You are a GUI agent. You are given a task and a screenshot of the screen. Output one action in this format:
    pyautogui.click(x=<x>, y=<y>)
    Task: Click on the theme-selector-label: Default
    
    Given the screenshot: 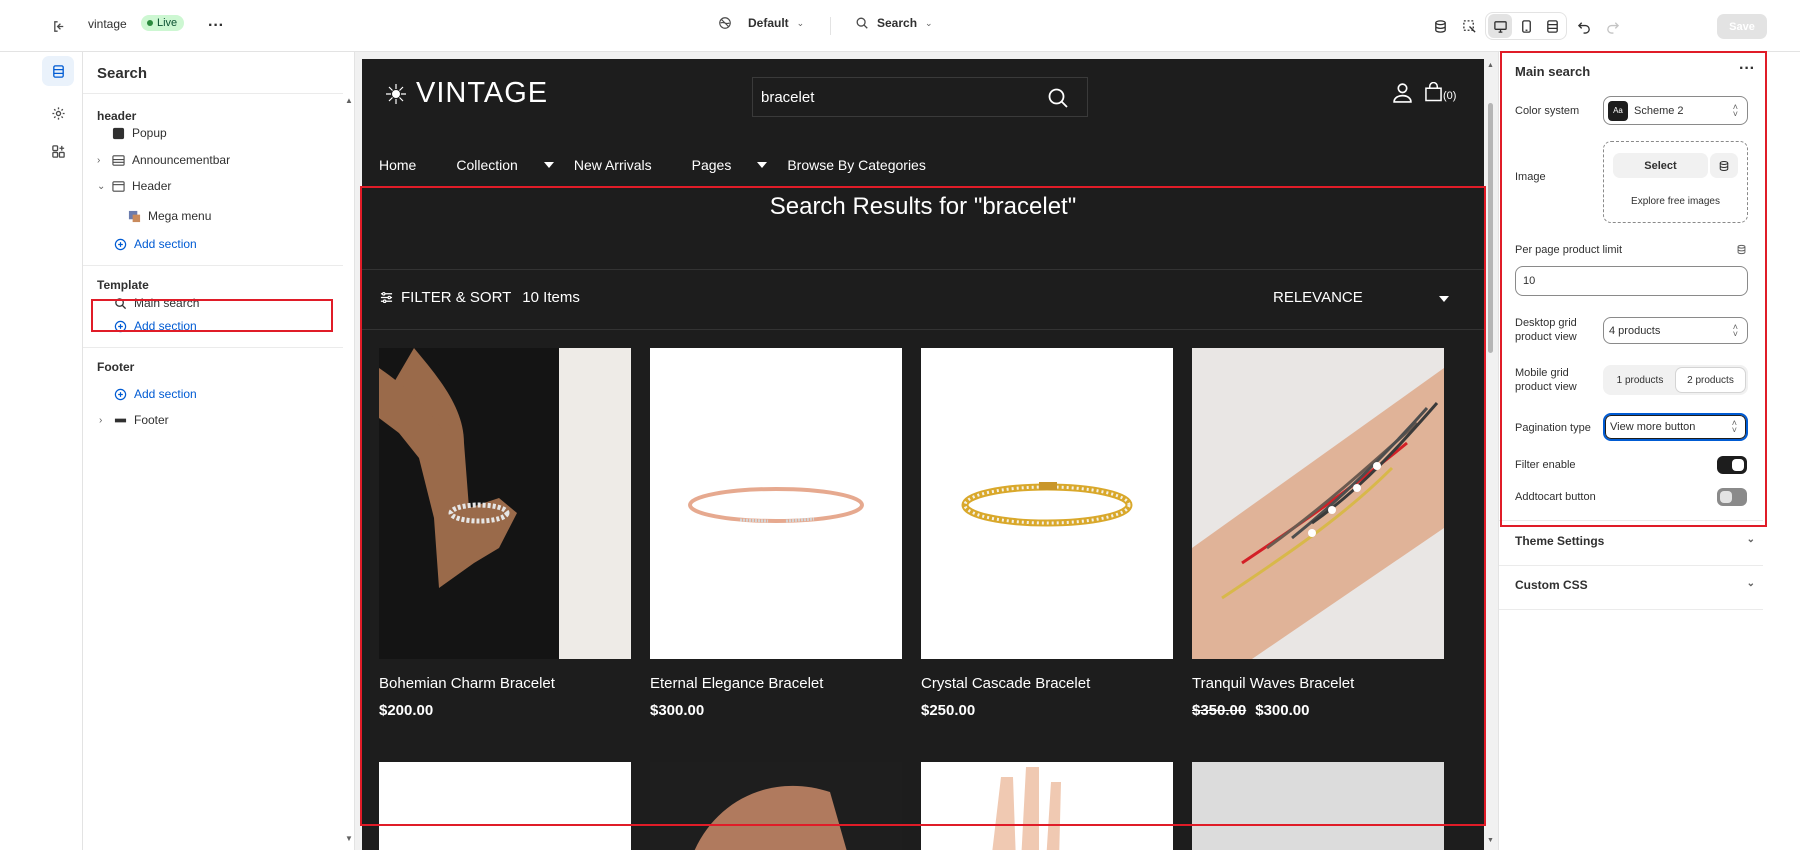 What is the action you would take?
    pyautogui.click(x=768, y=23)
    